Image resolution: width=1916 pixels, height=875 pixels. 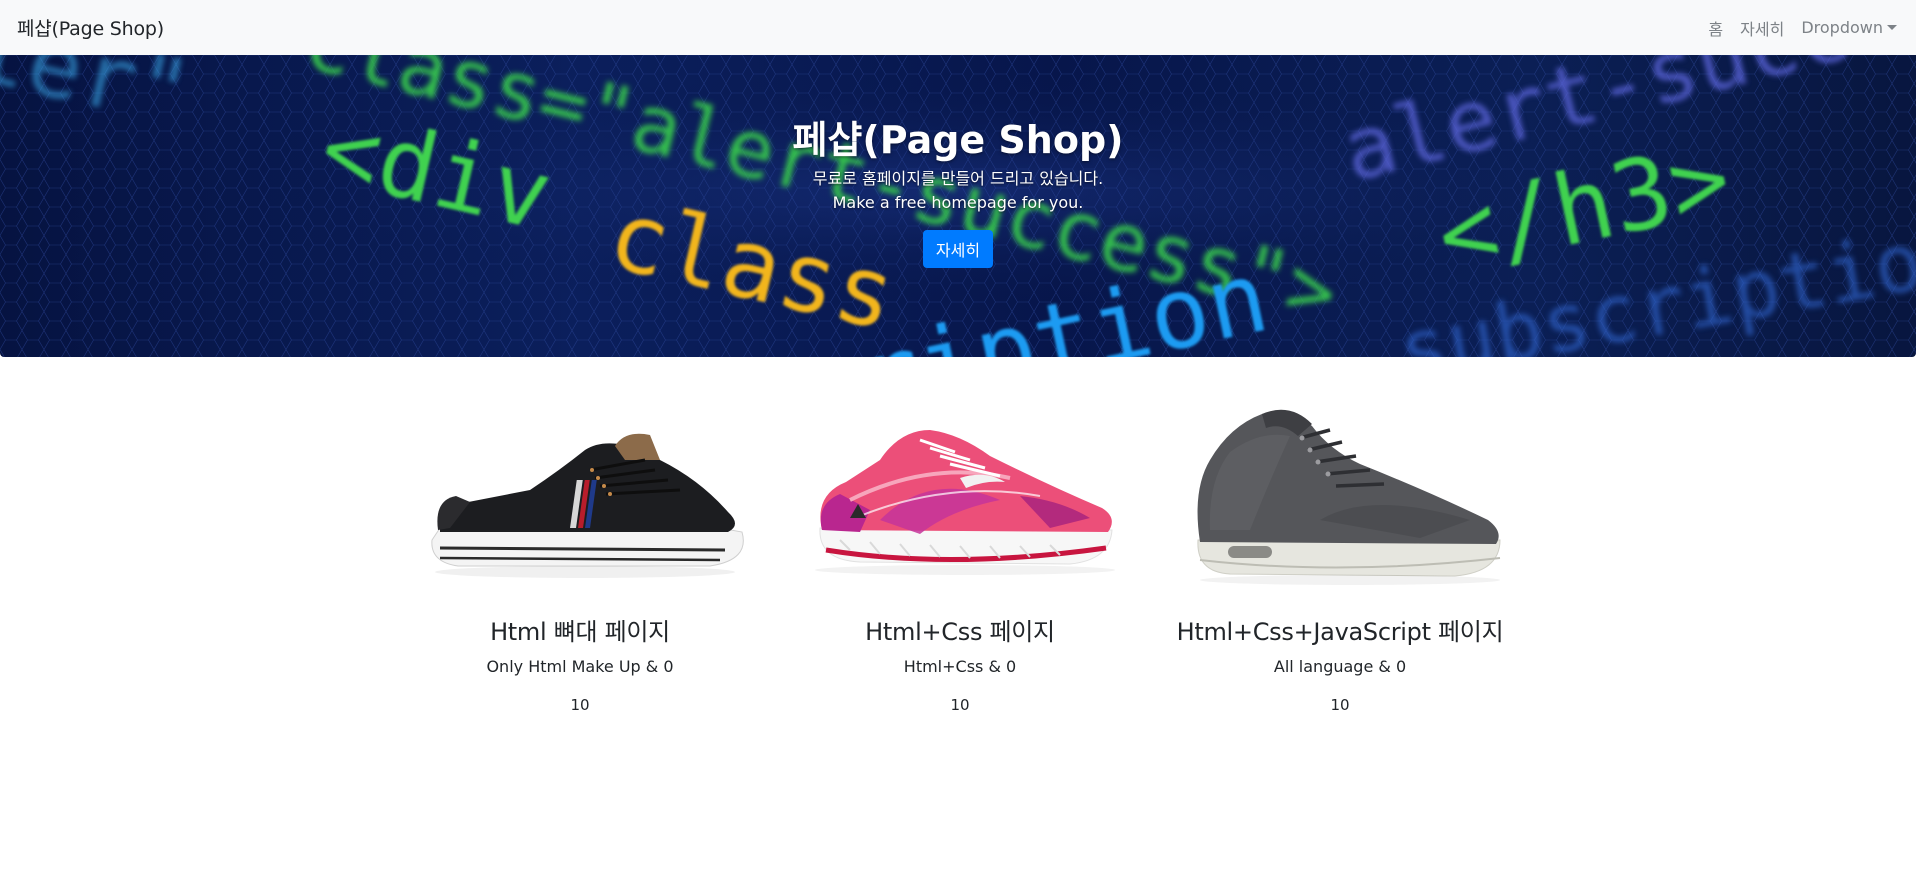 What do you see at coordinates (958, 178) in the screenshot?
I see `hero-subtitle-korean: 무료로 홈페이지를 만들어 드리고 있습니다.` at bounding box center [958, 178].